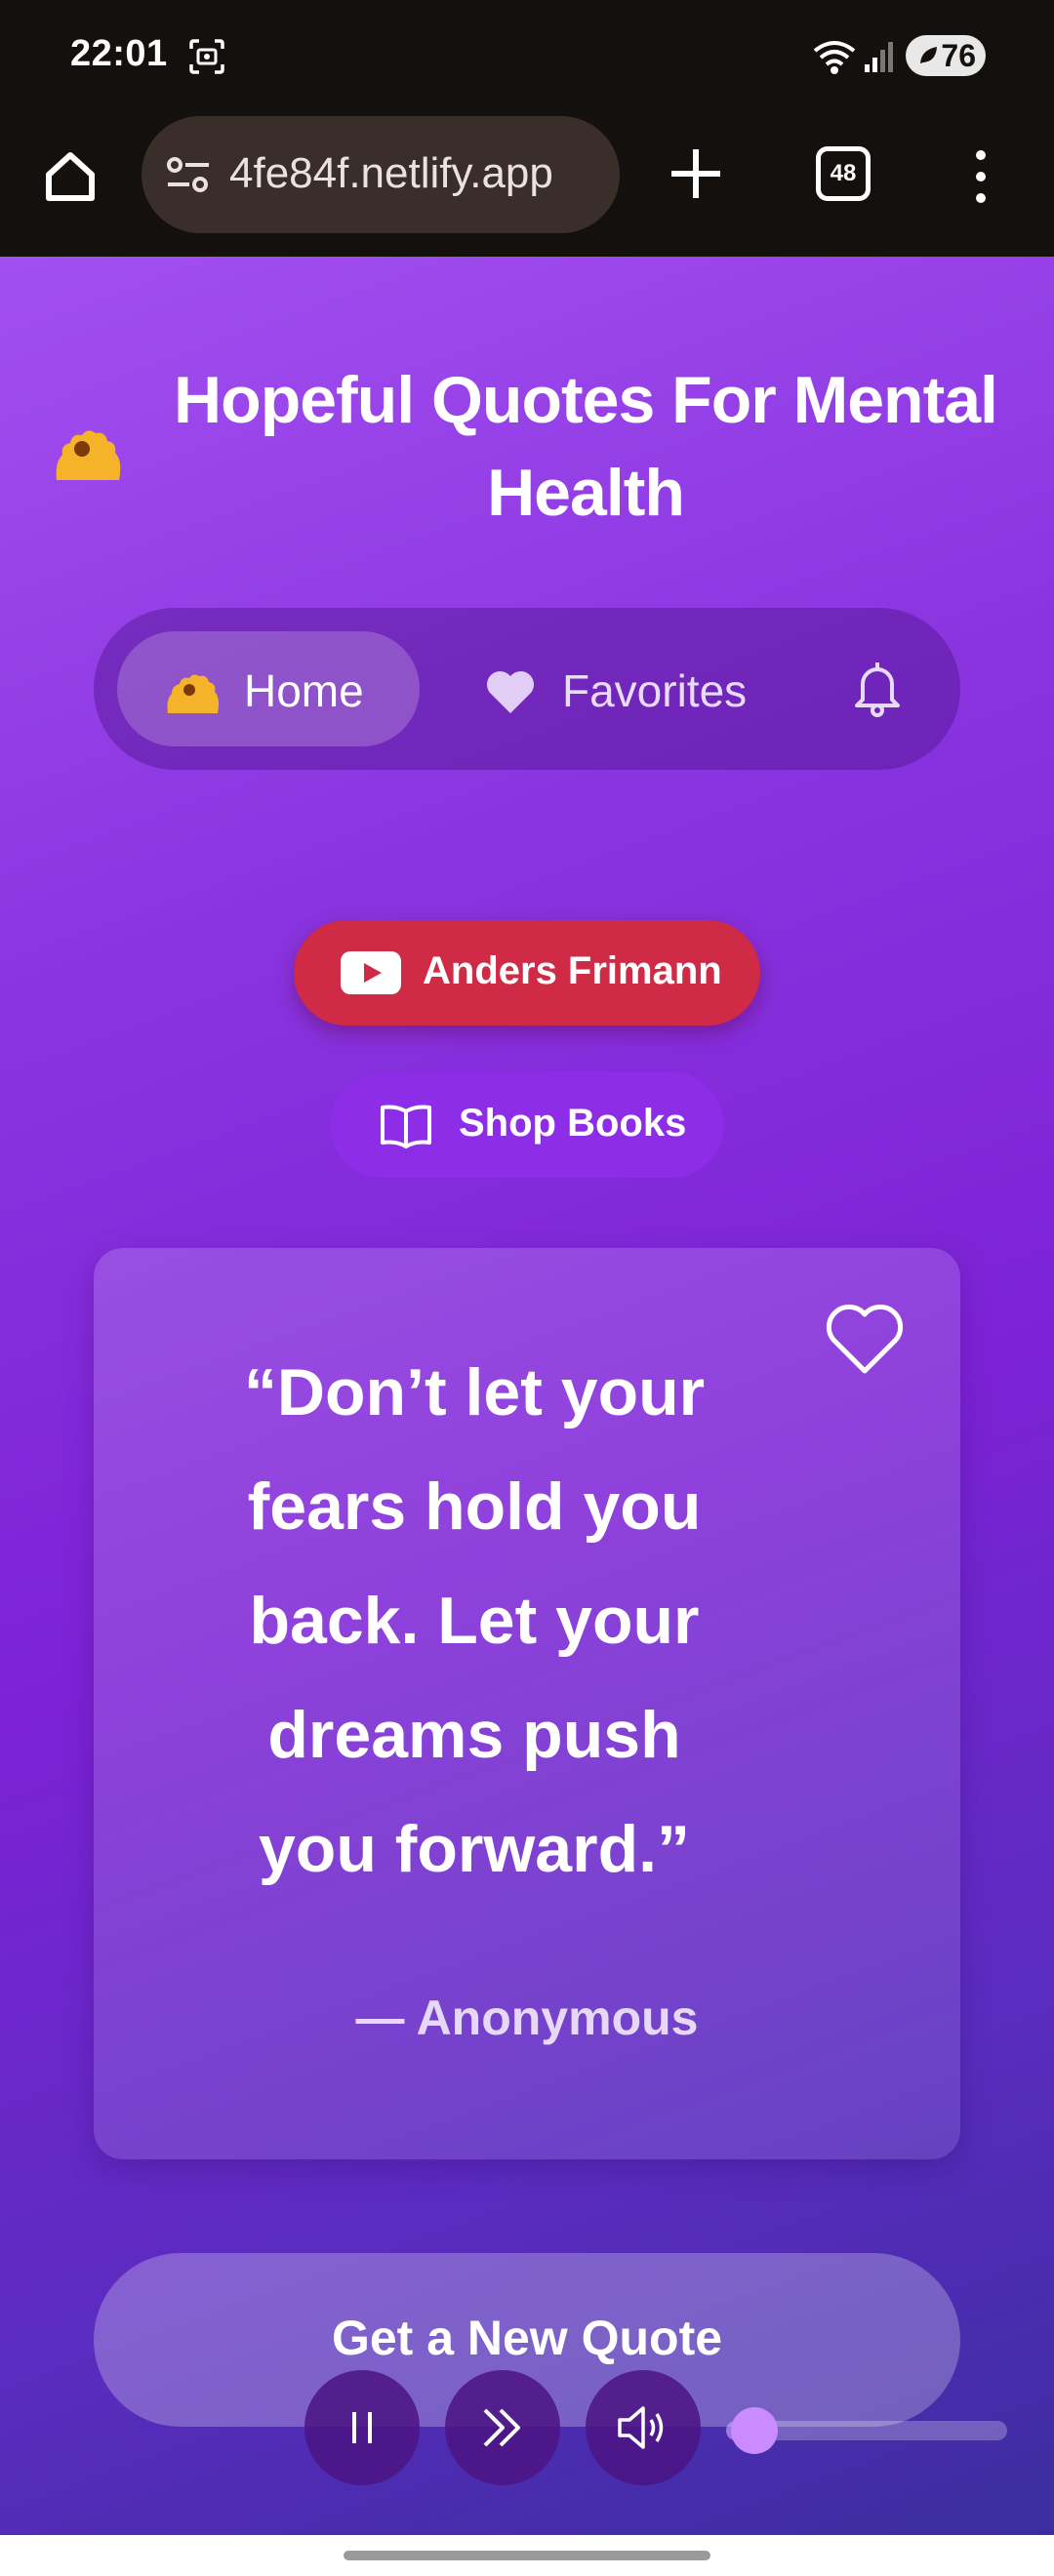 This screenshot has width=1054, height=2576. Describe the element at coordinates (304, 690) in the screenshot. I see `nav-home-label: Home` at that location.